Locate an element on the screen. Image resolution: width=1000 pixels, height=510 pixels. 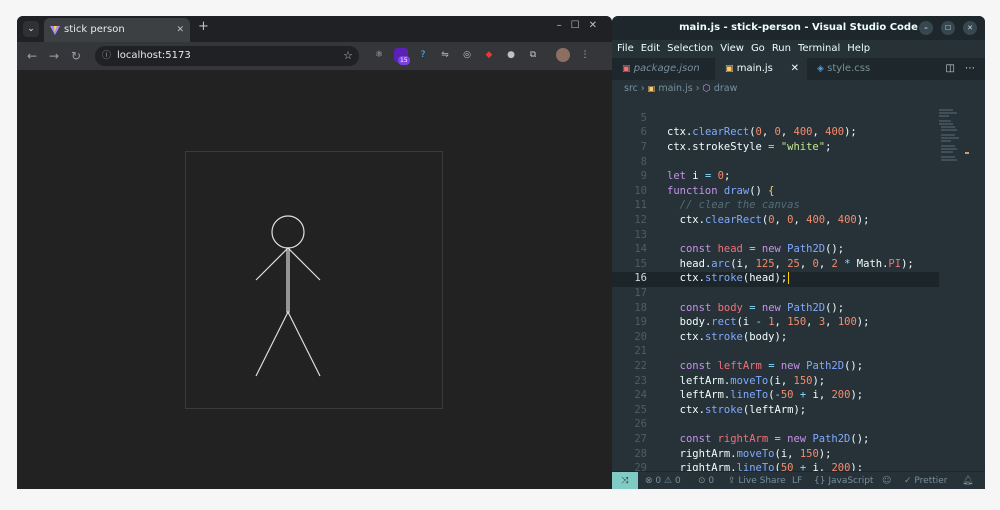
left-leg is located at coordinates (272, 344).